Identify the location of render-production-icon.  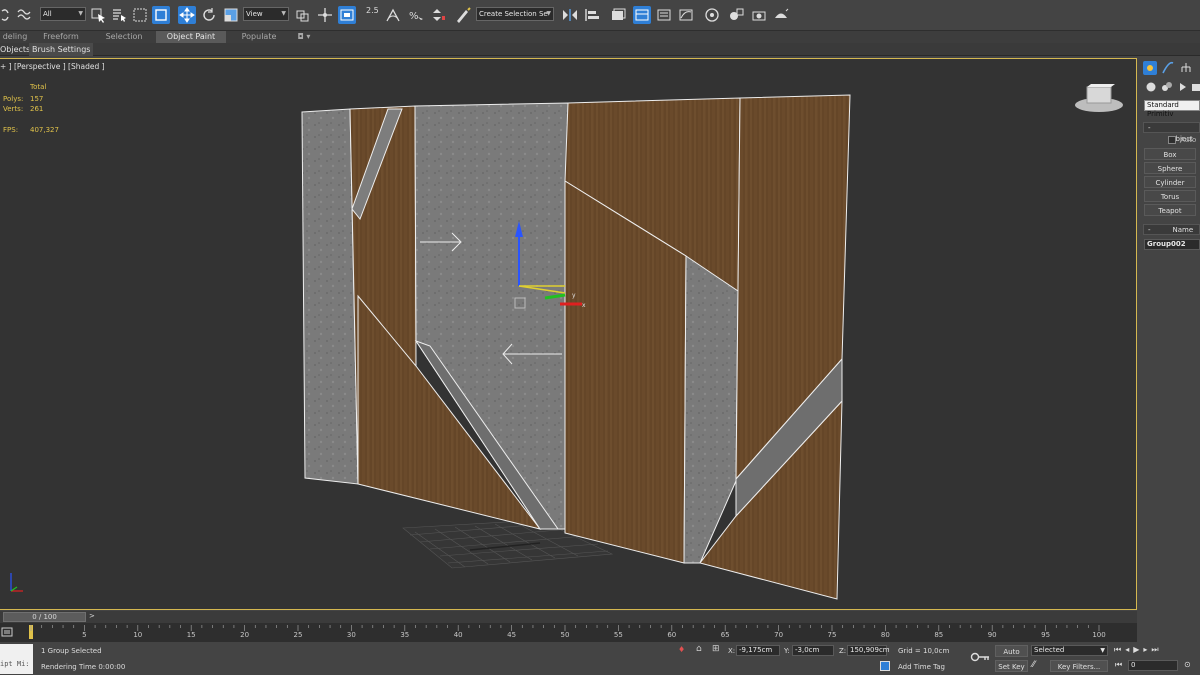
(781, 15).